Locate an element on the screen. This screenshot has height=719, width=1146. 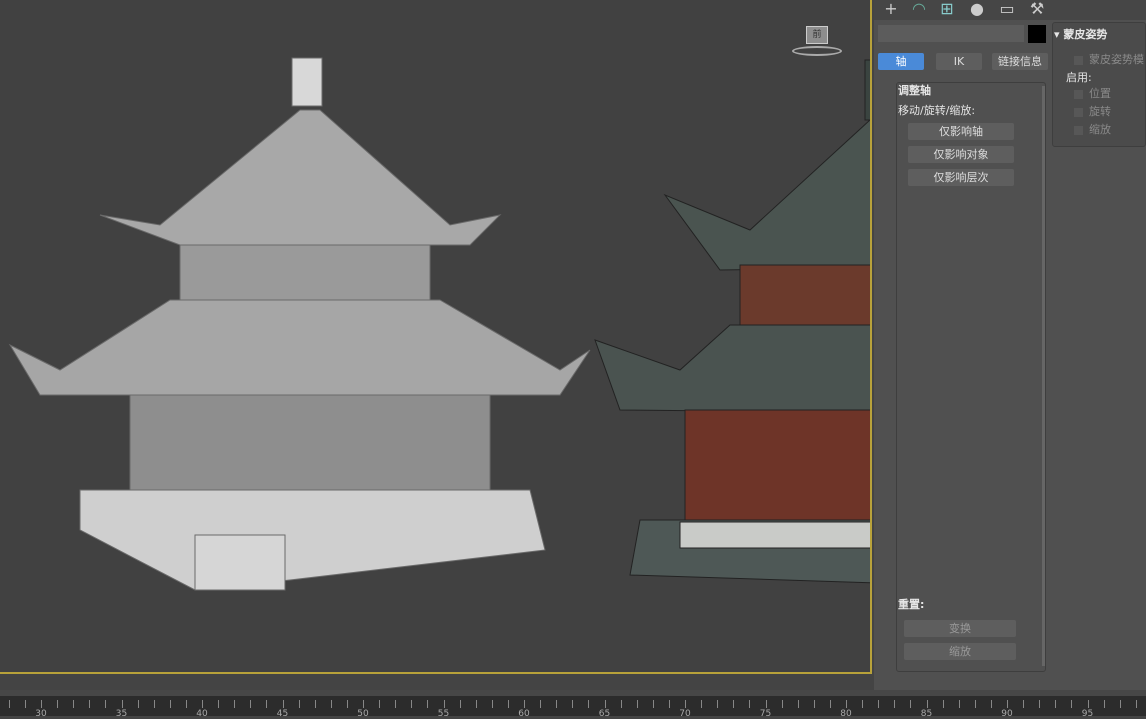
position-label: 位置 is located at coordinates (1100, 93).